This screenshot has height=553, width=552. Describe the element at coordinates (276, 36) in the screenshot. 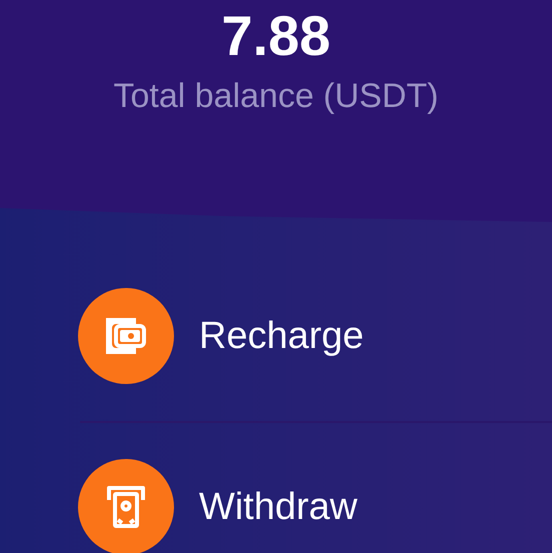

I see `balance-amount: 7.88` at that location.